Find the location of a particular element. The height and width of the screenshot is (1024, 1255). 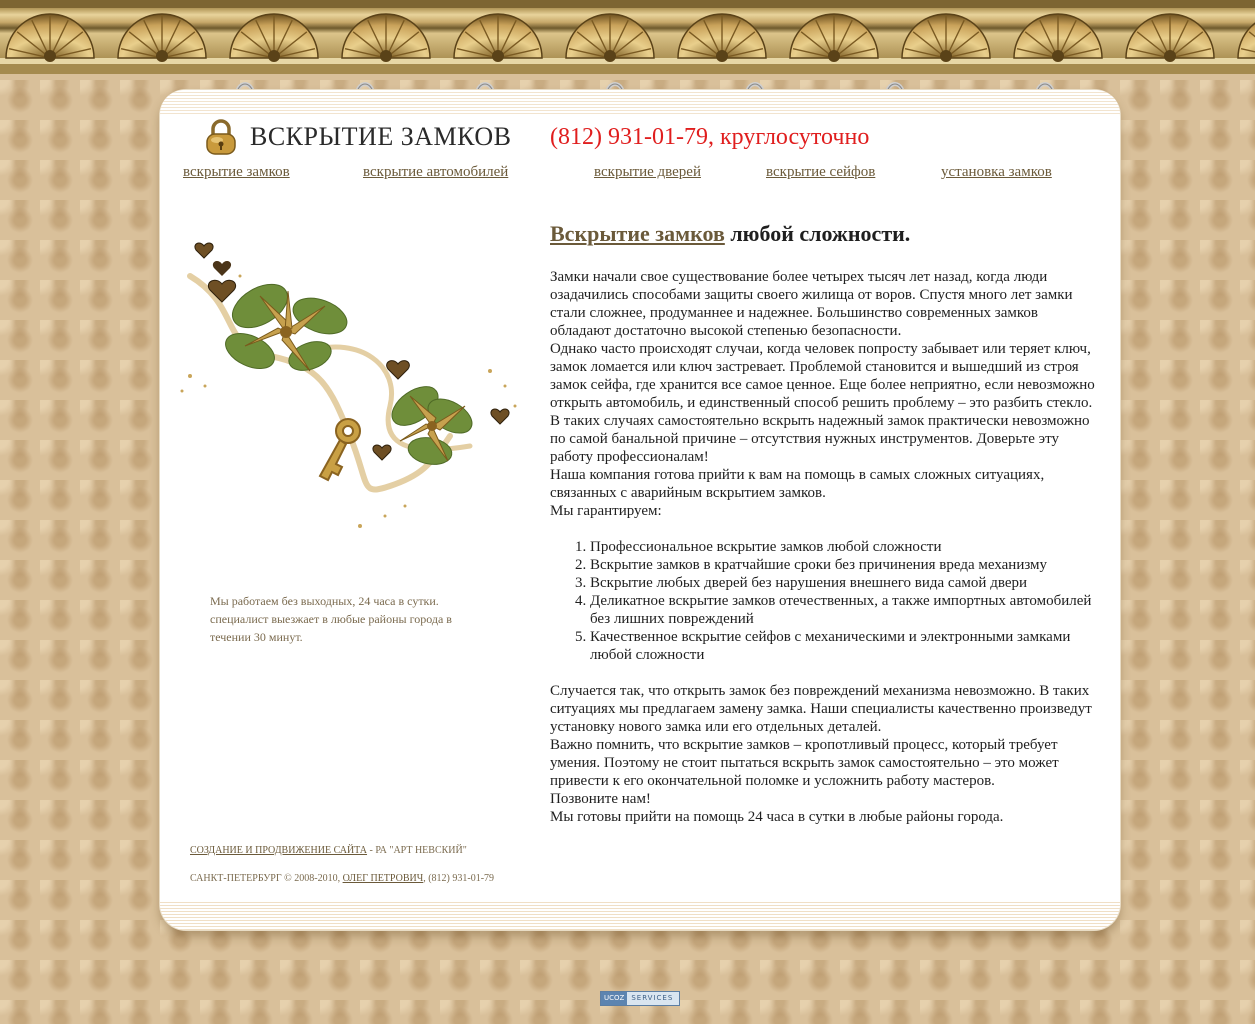

owner-link: ОЛЕГ ПЕТРОВИЧ is located at coordinates (383, 878).